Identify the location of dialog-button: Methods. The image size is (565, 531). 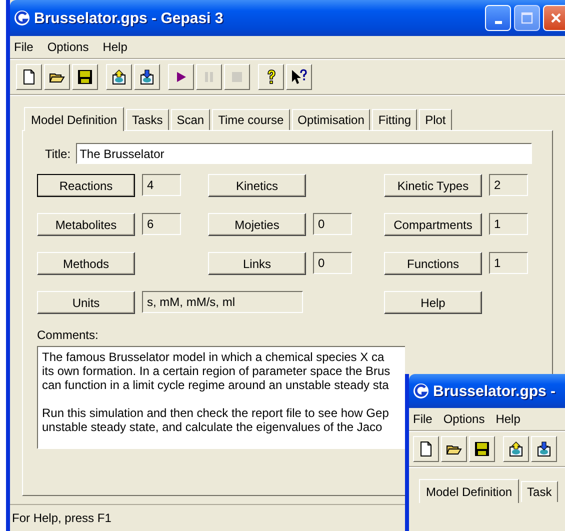
(86, 263).